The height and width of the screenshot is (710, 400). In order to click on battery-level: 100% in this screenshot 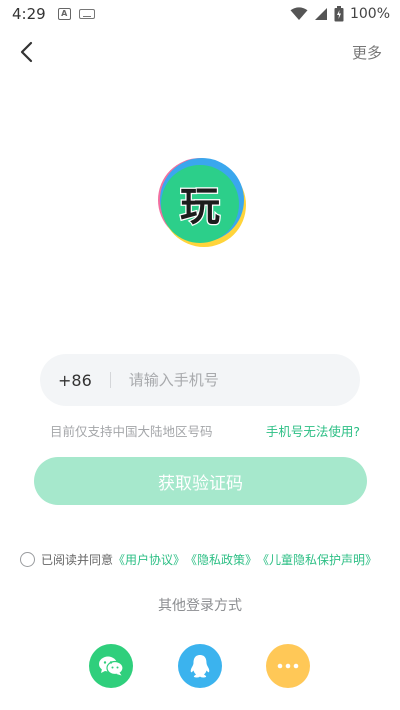, I will do `click(369, 14)`.